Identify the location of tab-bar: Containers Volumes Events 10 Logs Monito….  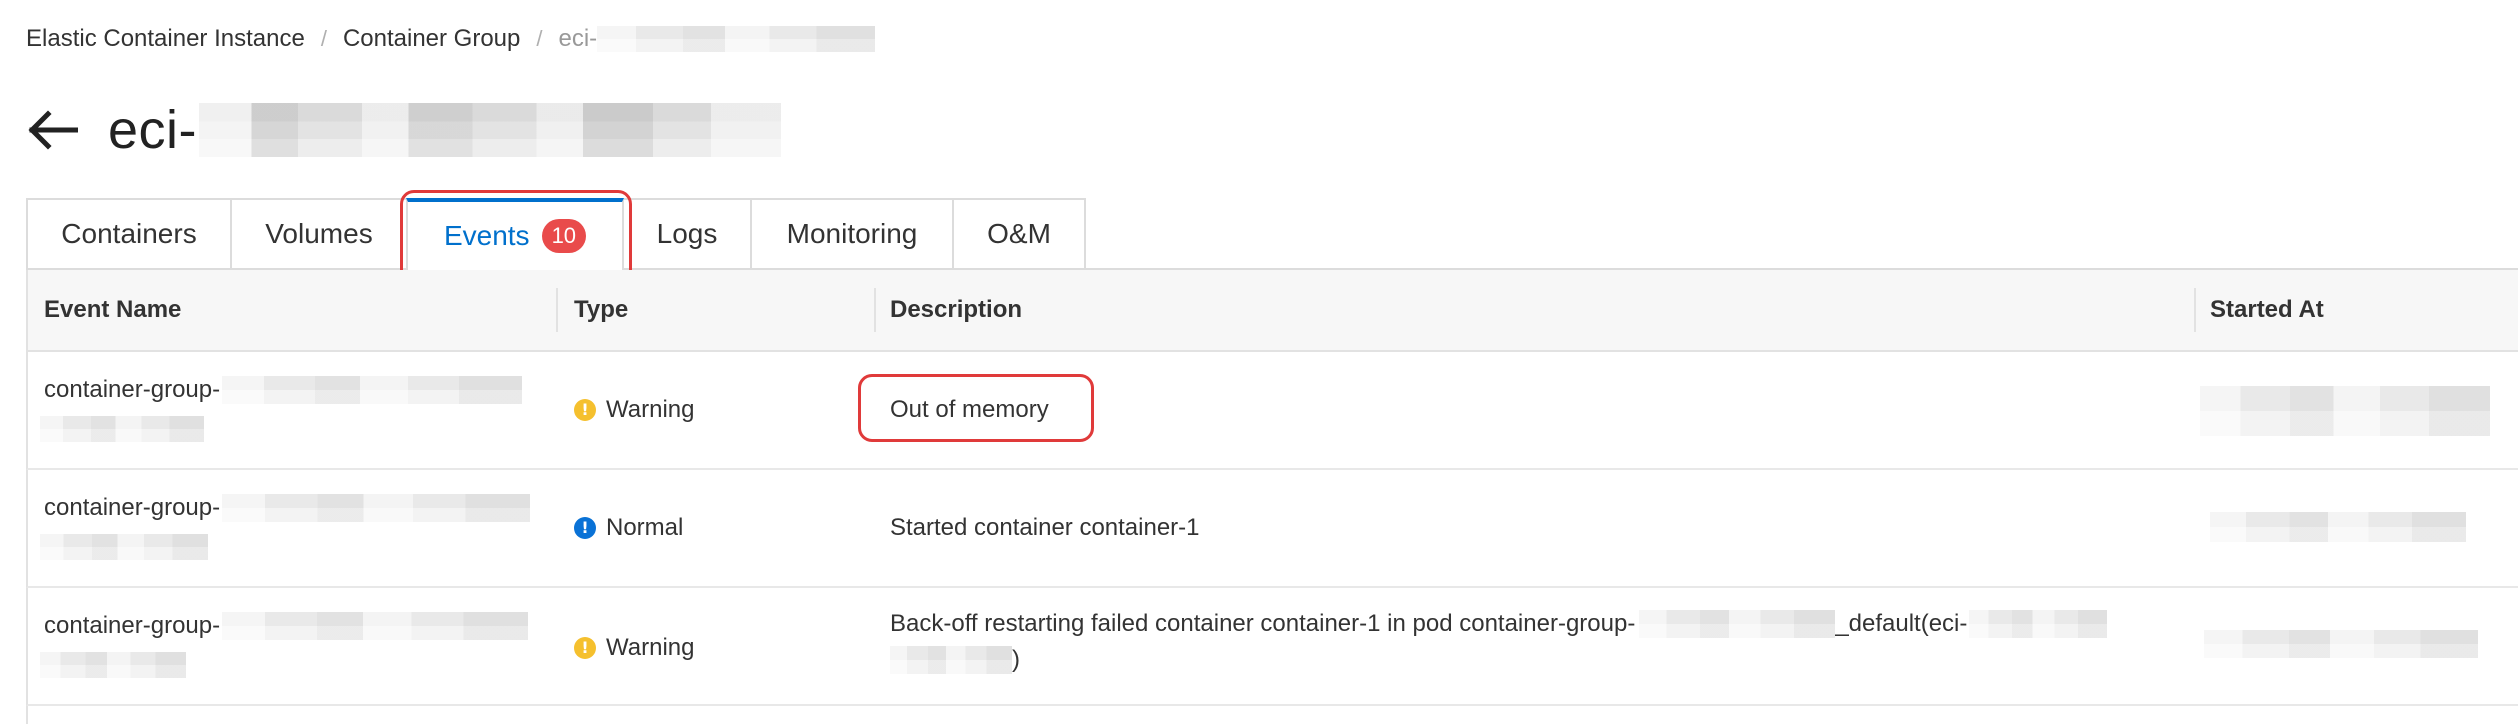
(556, 234).